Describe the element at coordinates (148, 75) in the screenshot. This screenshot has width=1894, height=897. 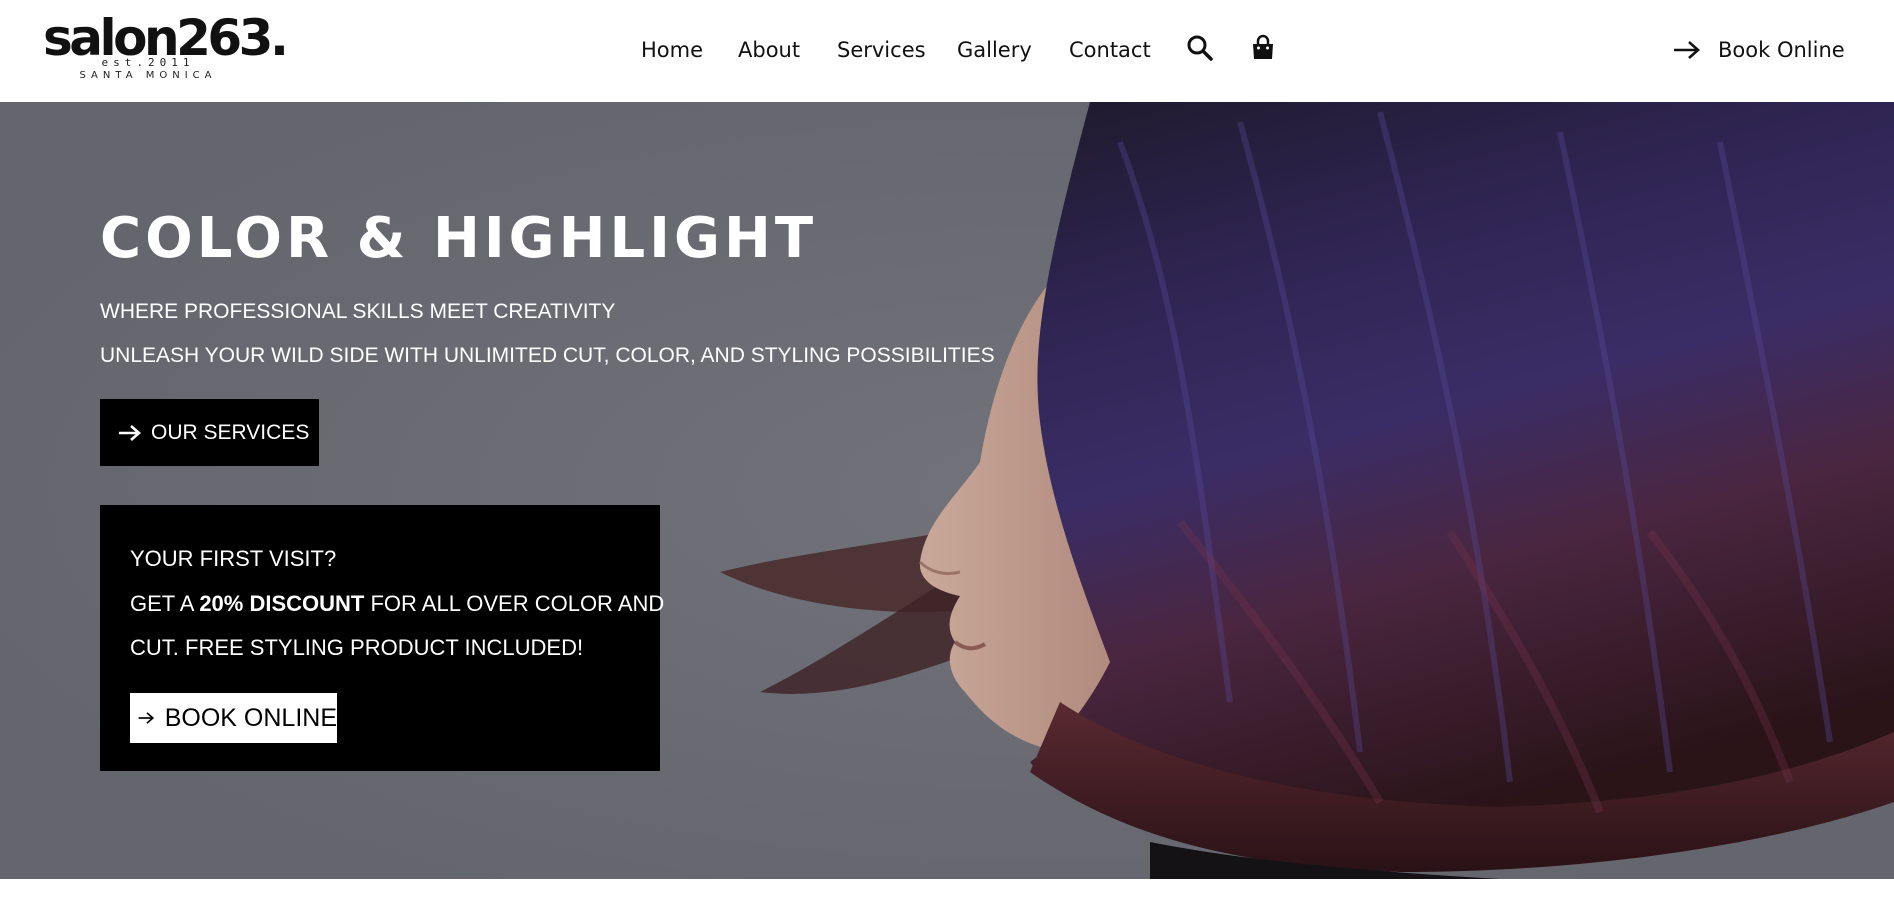
I see `logo-city: SANTA MONICA` at that location.